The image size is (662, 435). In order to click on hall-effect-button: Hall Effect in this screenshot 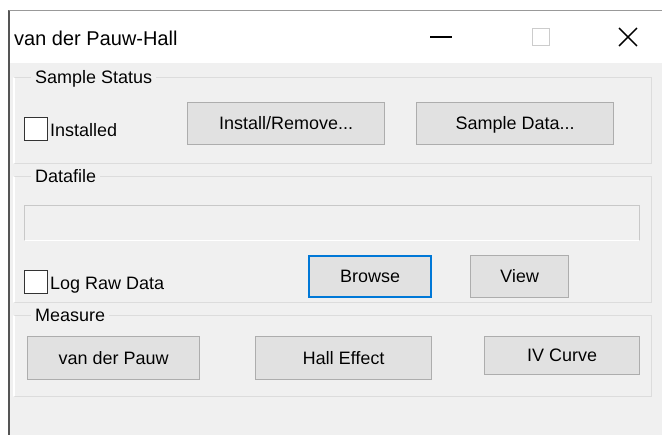, I will do `click(343, 358)`.